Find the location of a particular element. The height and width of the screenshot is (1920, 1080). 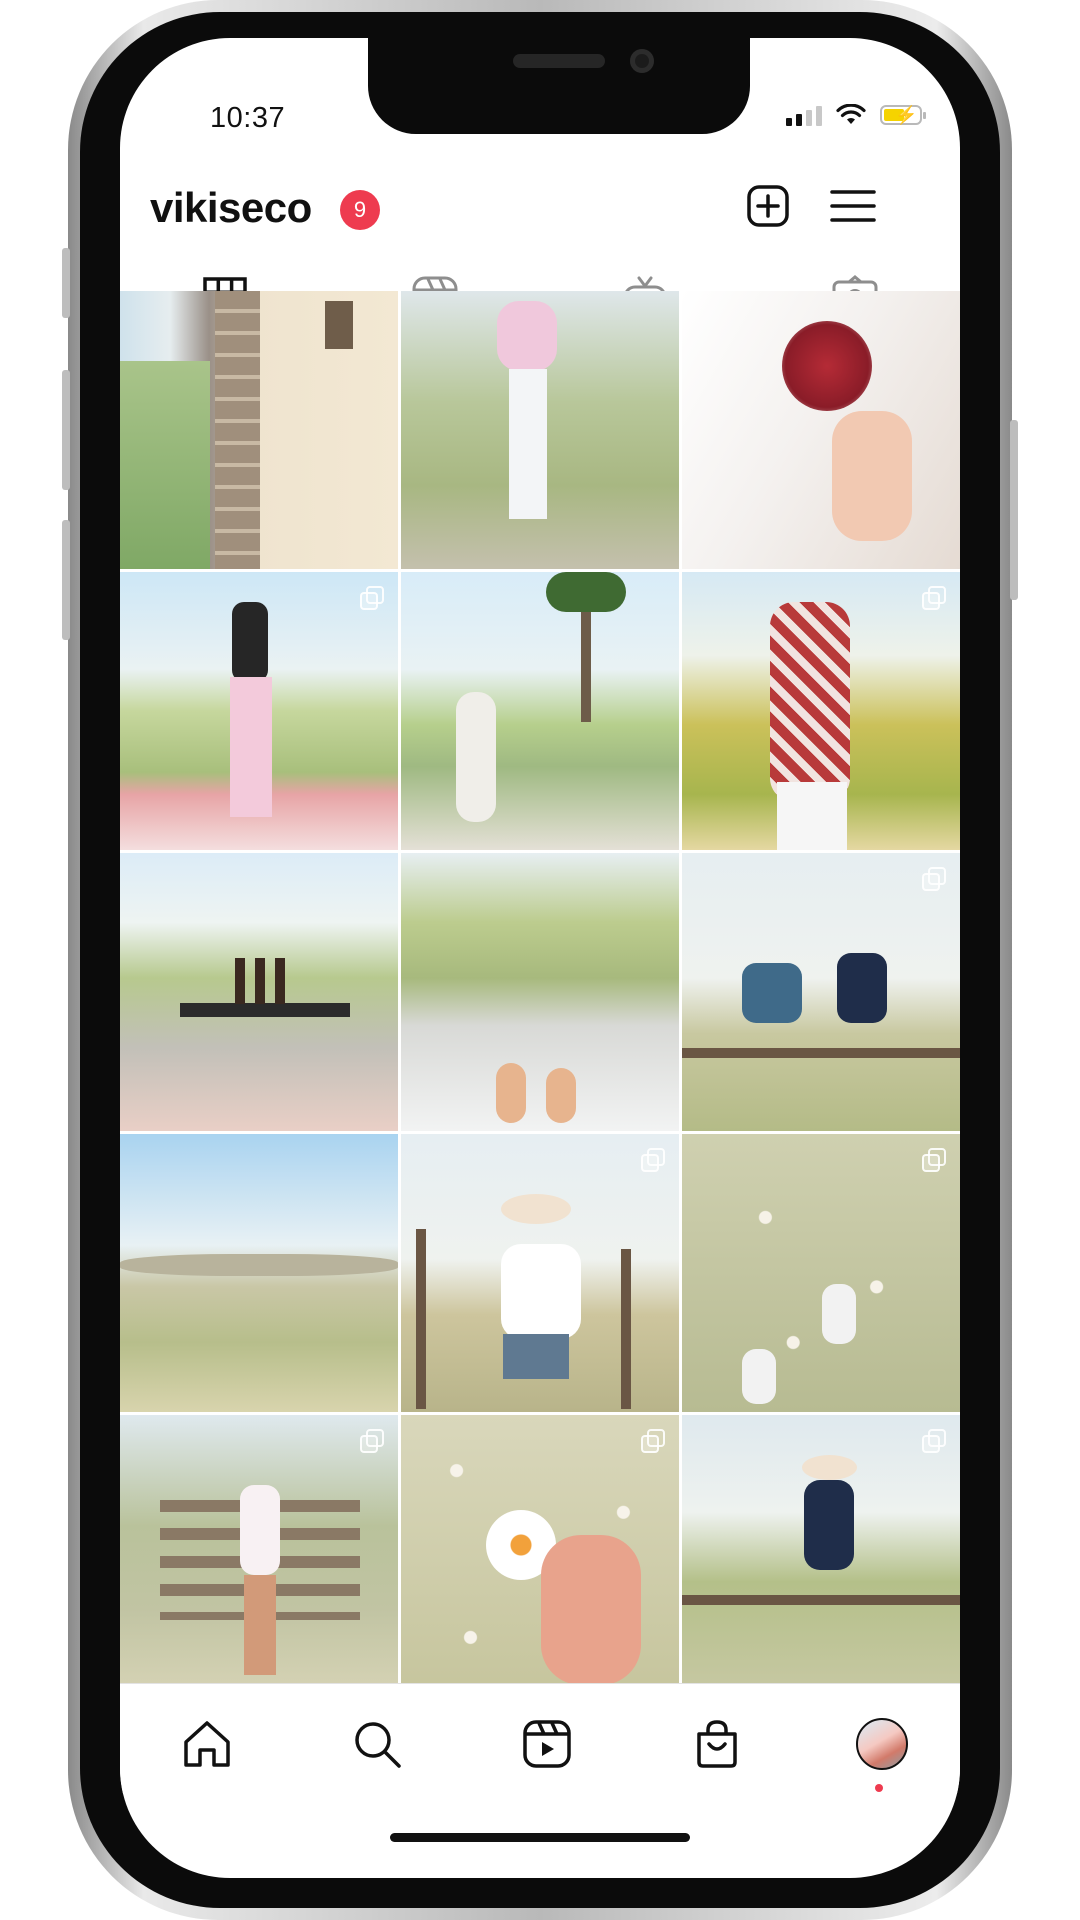

nav-search is located at coordinates (377, 1744).